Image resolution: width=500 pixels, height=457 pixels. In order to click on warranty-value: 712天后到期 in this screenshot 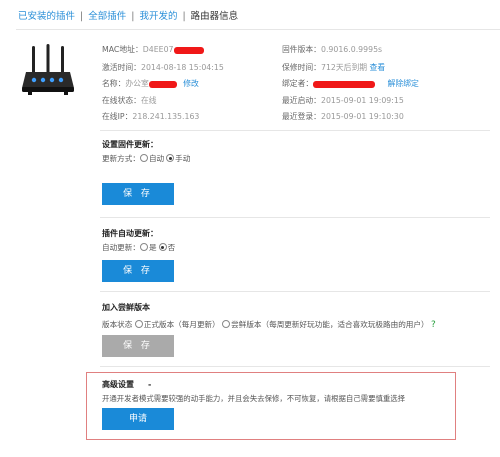, I will do `click(344, 67)`.